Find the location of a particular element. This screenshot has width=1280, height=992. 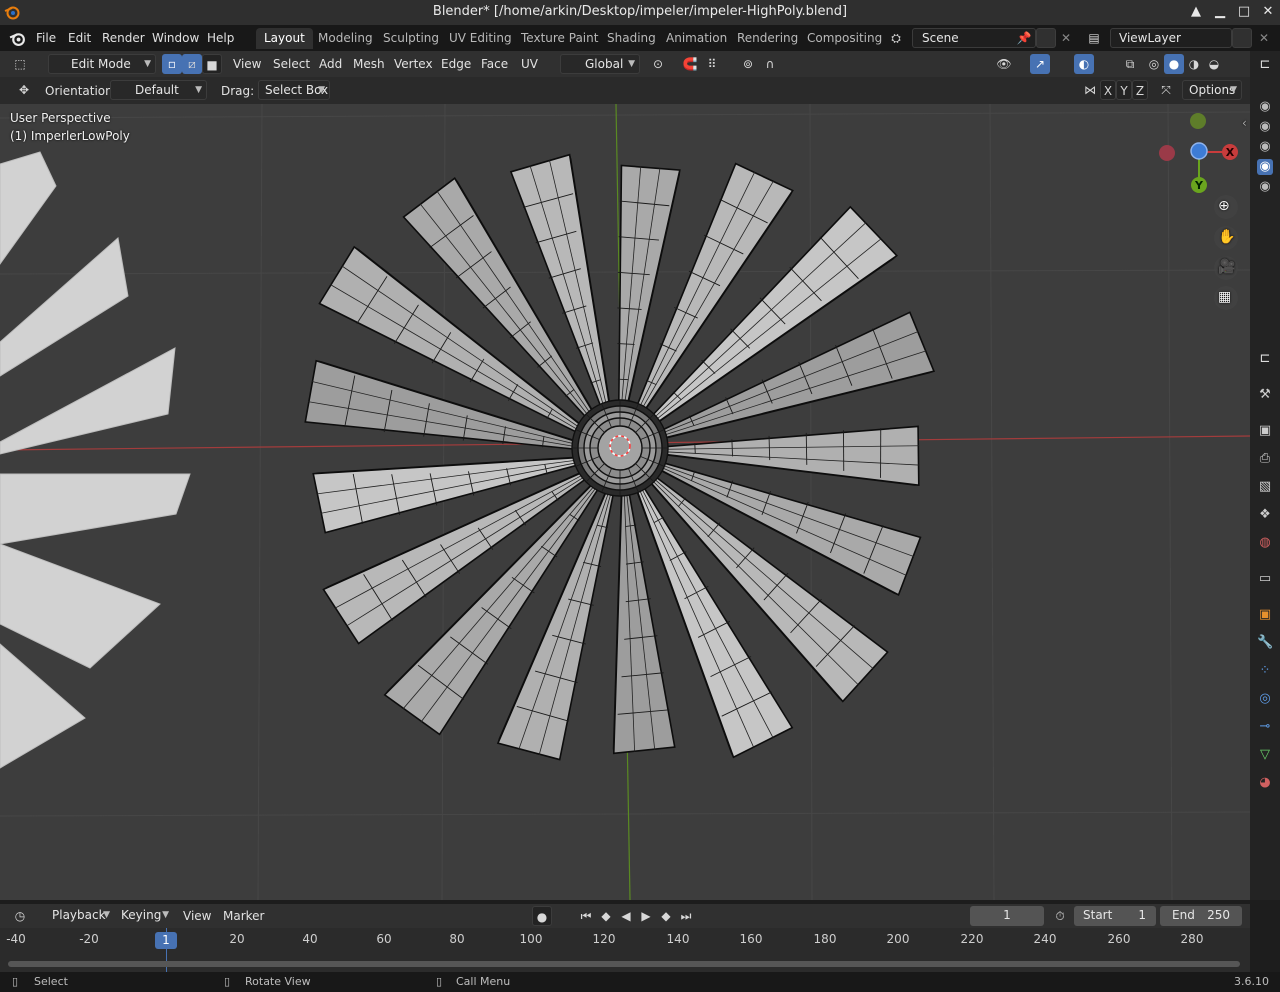

constraints-icon: ⊸ is located at coordinates (1265, 727).